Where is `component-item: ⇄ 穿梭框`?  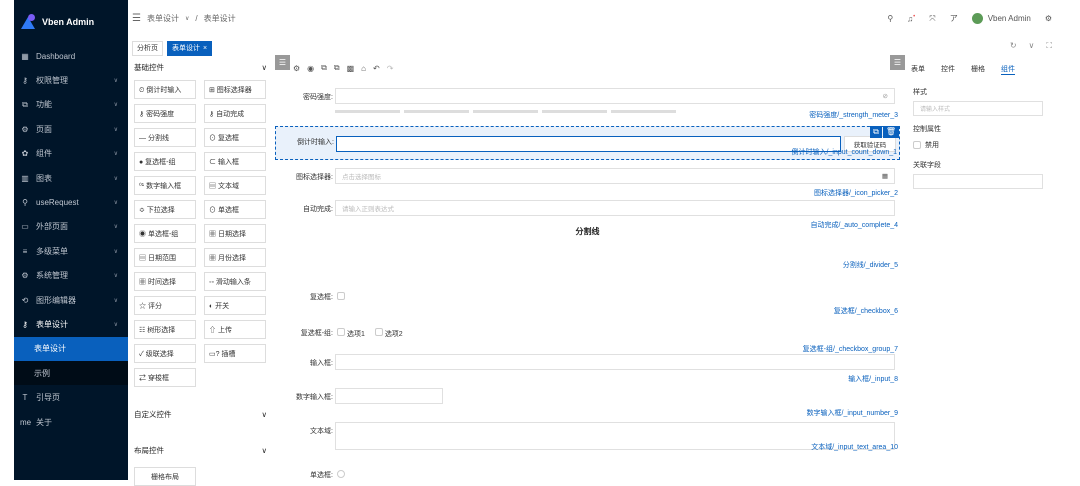
component-item: ⇄ 穿梭框 is located at coordinates (165, 377).